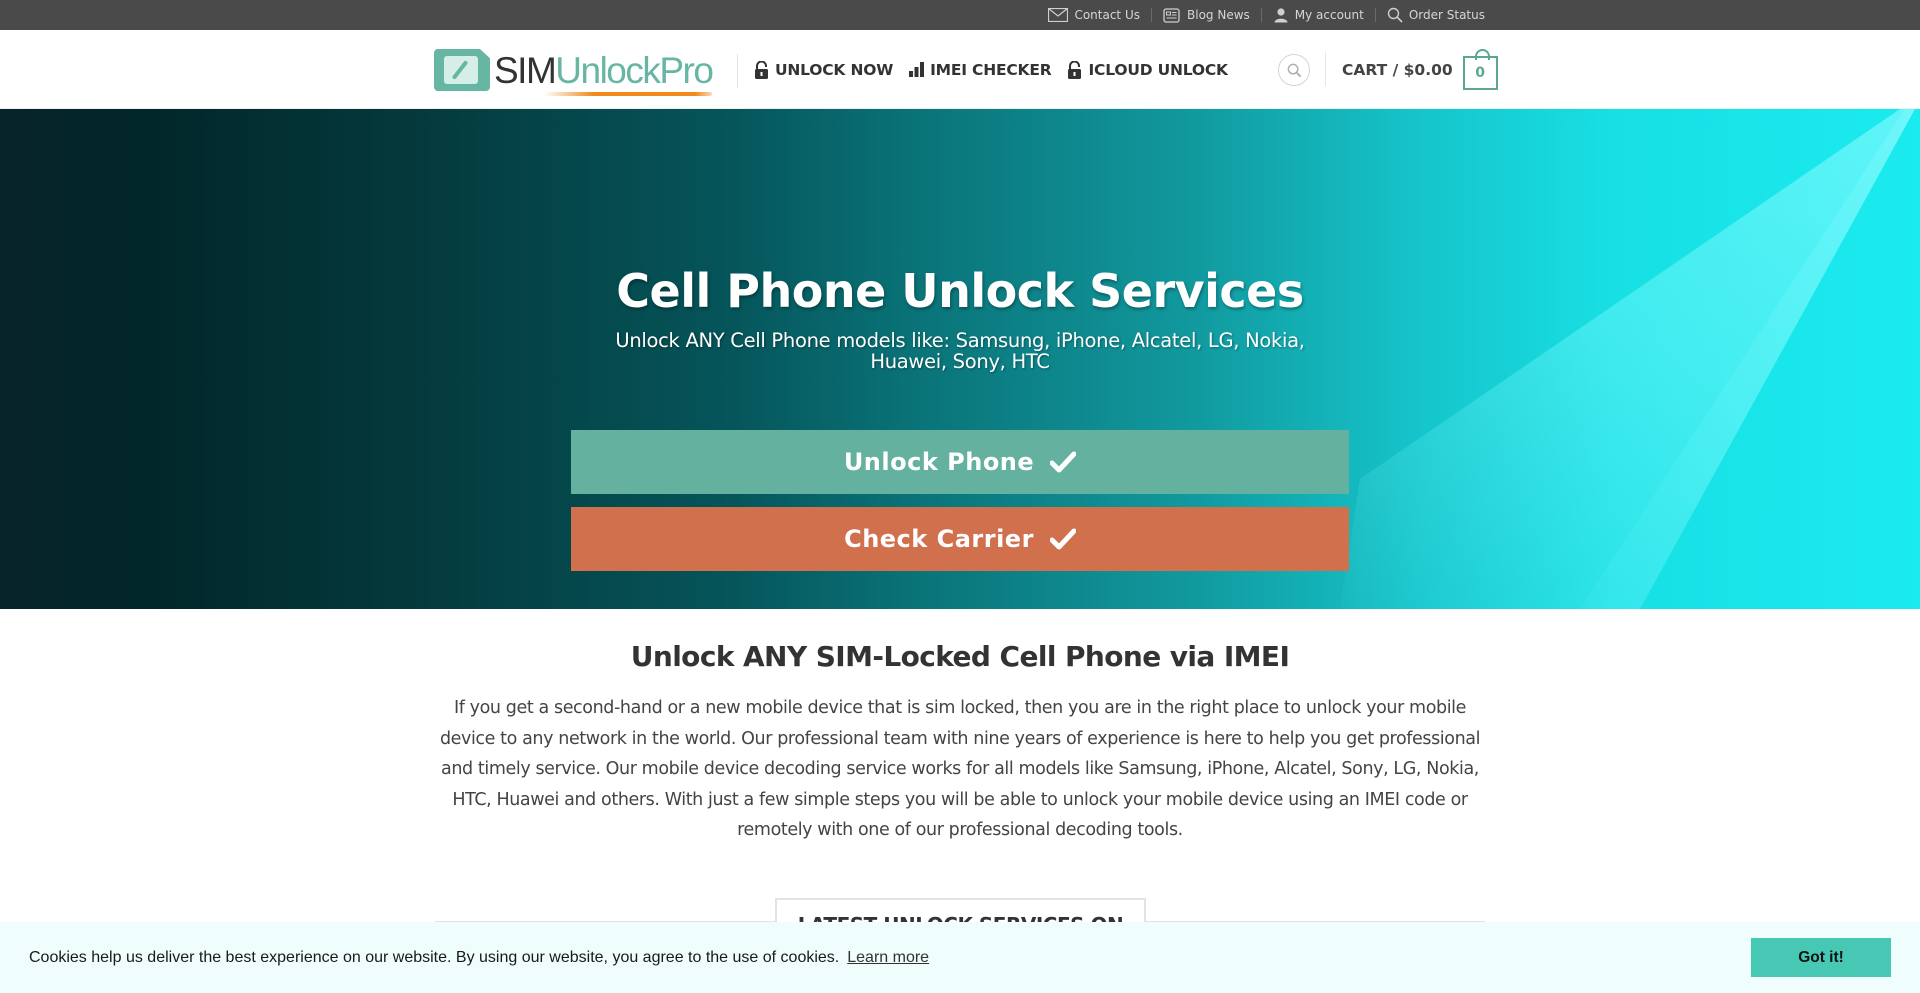  I want to click on my-account-link: My account, so click(1318, 15).